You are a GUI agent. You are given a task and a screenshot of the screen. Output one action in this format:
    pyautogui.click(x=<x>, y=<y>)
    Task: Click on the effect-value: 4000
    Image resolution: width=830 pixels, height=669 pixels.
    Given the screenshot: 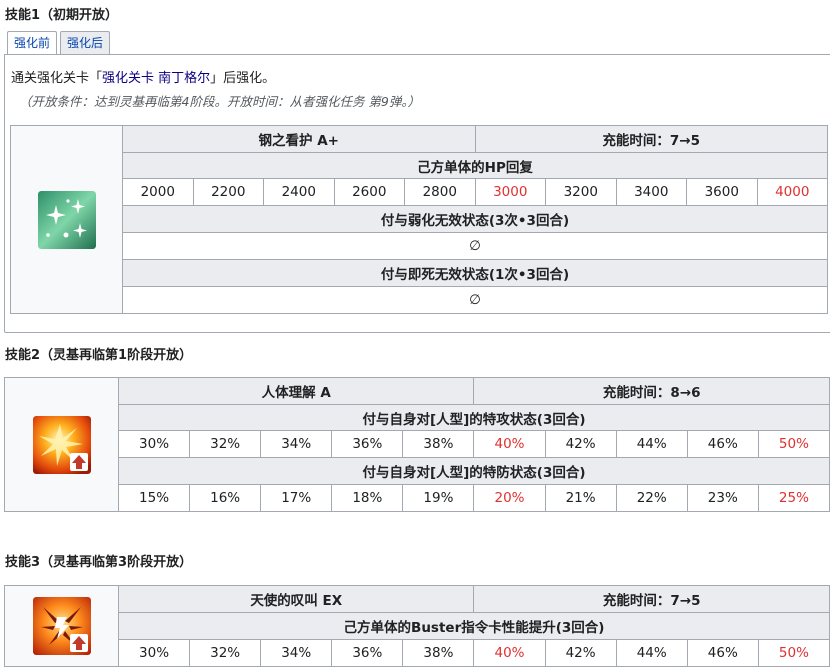 What is the action you would take?
    pyautogui.click(x=792, y=192)
    